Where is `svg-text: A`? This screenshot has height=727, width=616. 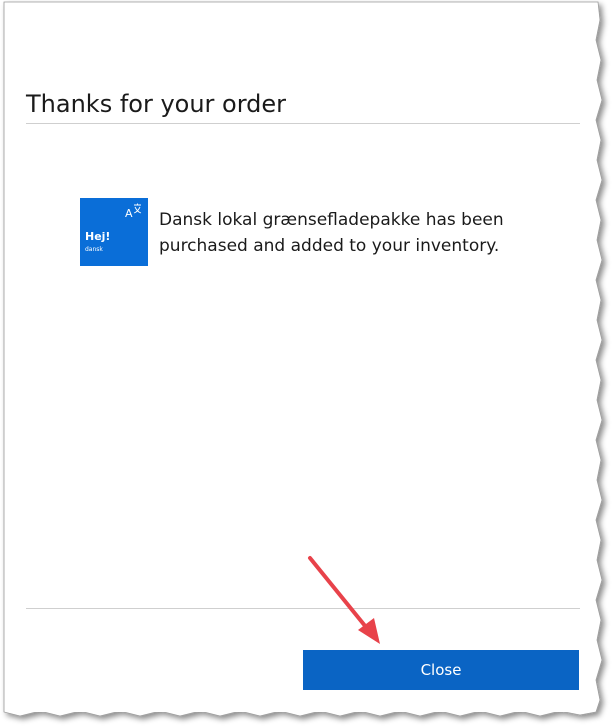
svg-text: A is located at coordinates (129, 213).